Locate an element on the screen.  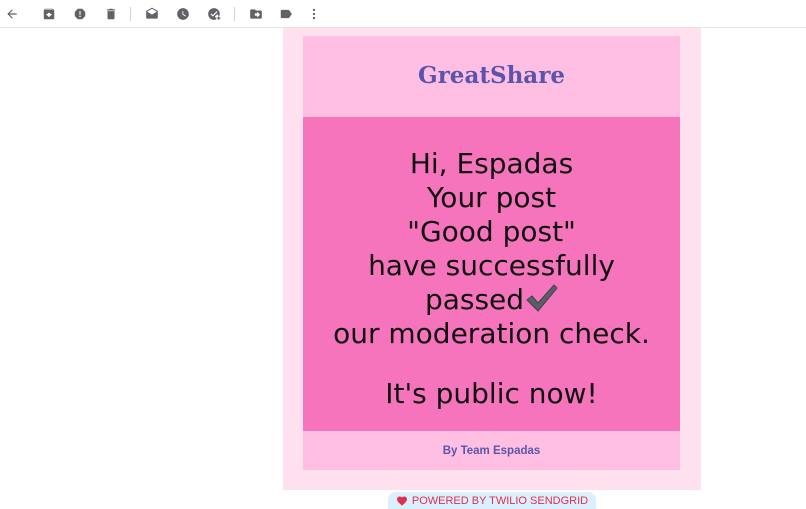
email-toolbar is located at coordinates (403, 14).